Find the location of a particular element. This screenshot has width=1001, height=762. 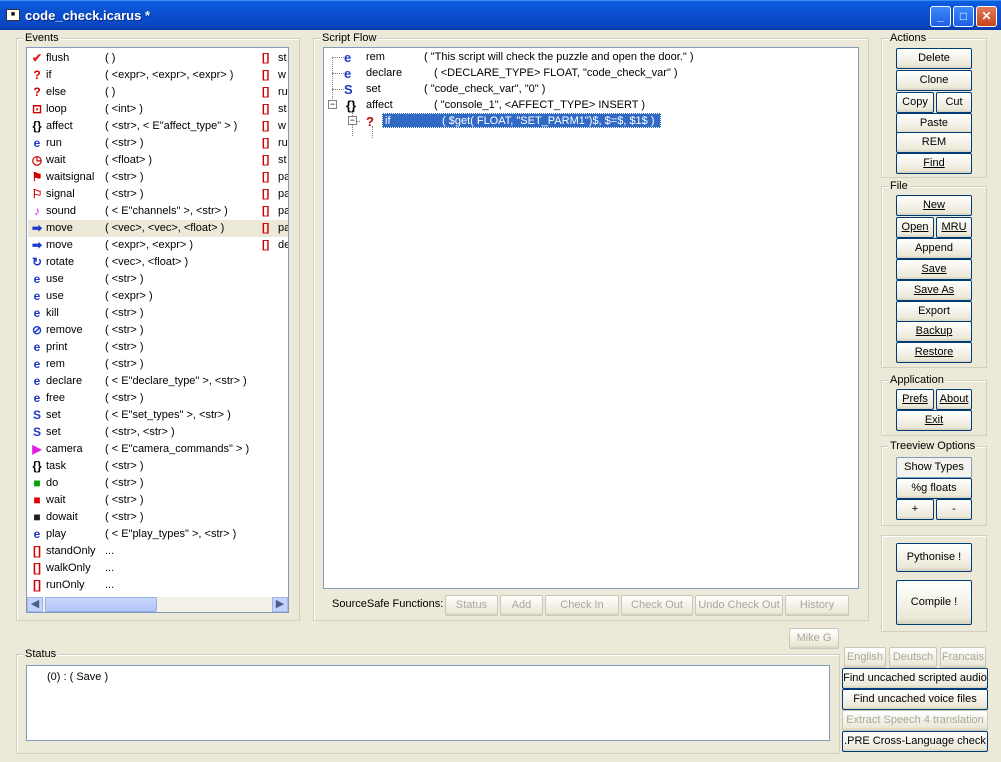

app-icon: ■ is located at coordinates (13, 15).